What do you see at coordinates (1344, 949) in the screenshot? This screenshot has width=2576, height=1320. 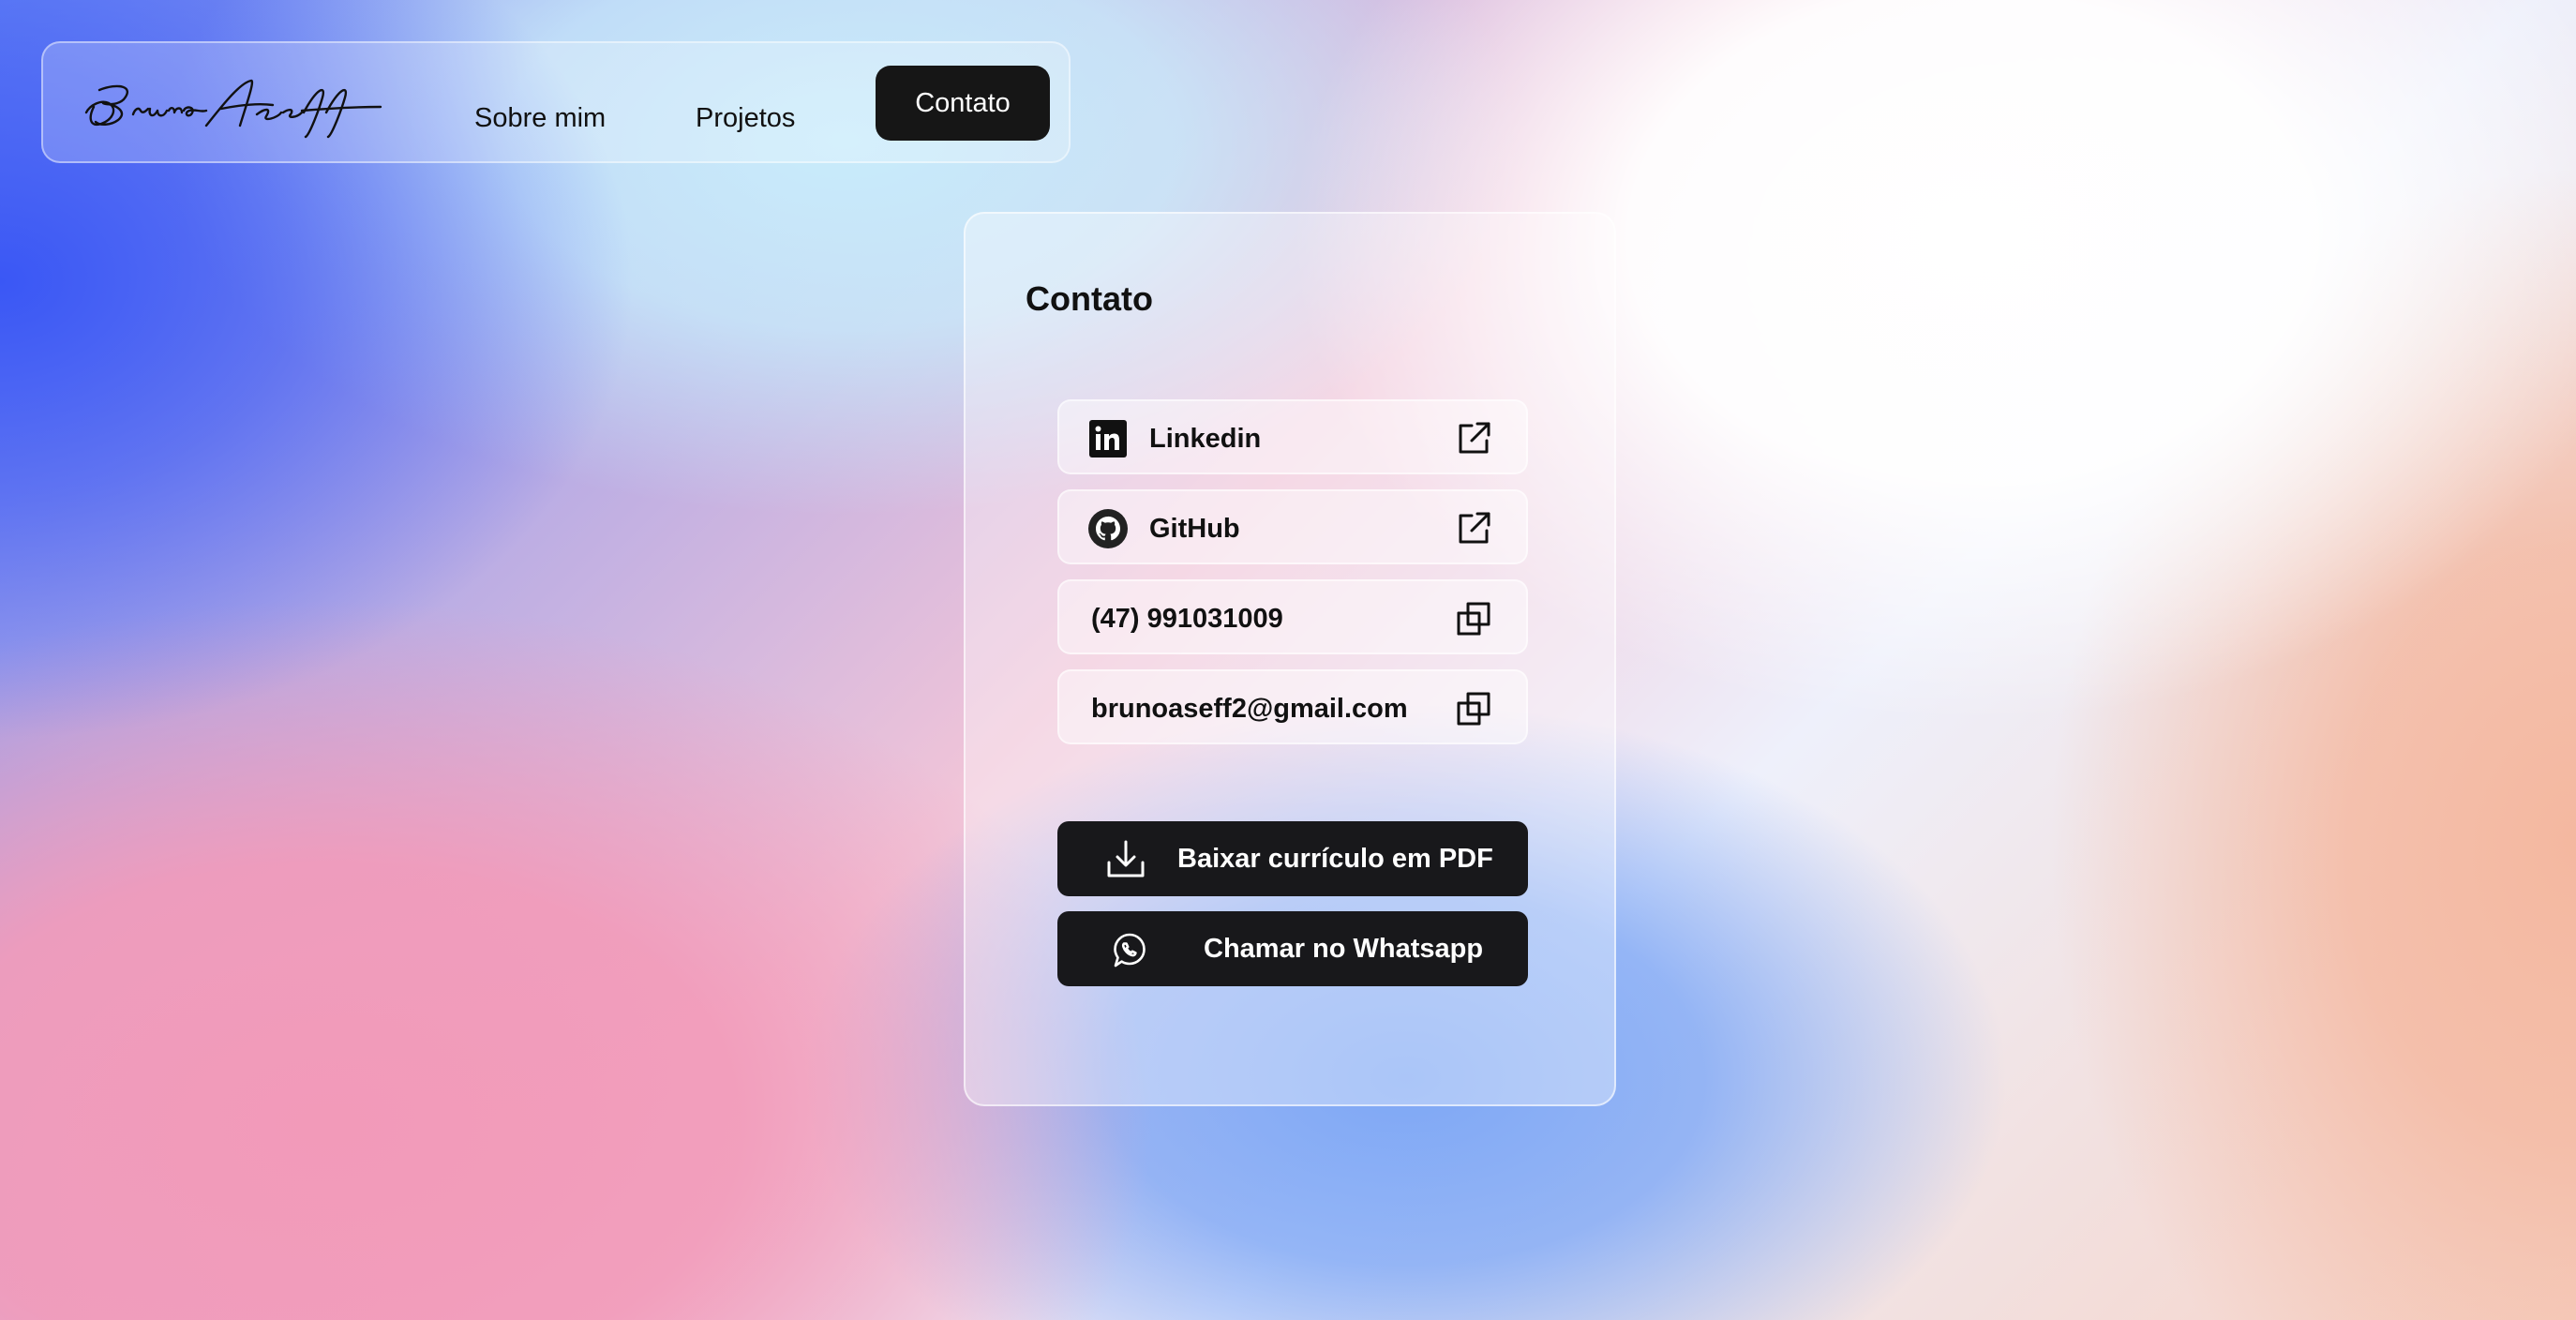 I see `button-label: Chamar no Whatsapp` at bounding box center [1344, 949].